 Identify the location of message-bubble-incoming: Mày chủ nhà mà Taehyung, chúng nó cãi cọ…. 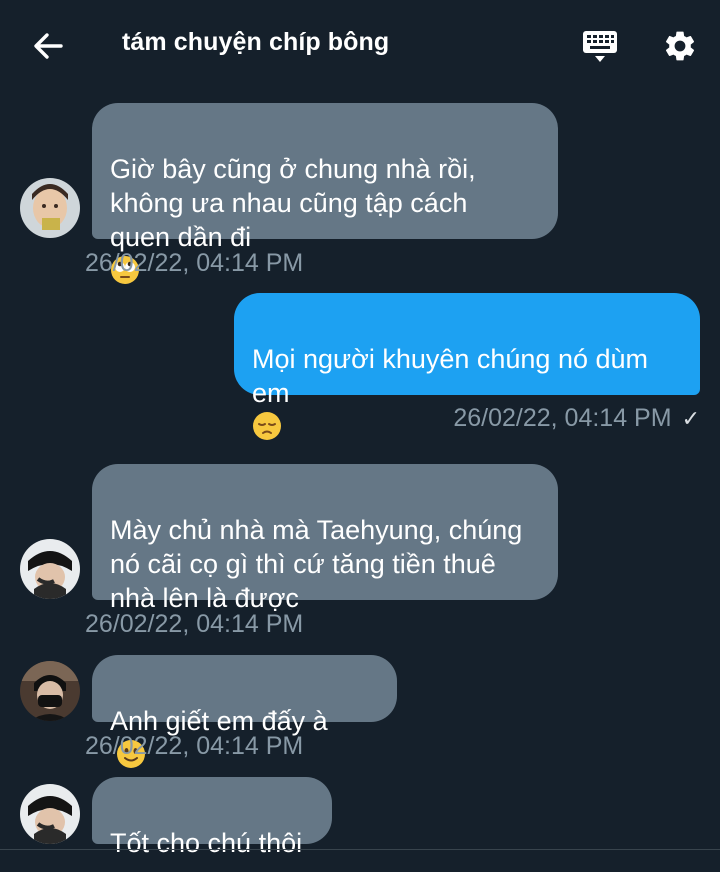
(325, 538).